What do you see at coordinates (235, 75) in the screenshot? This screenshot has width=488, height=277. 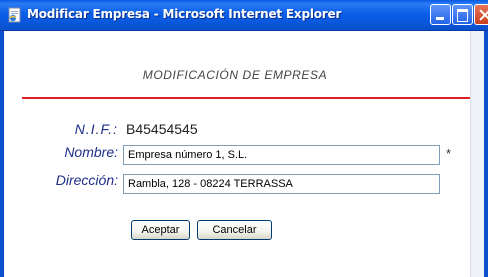 I see `page-title: MODIFICACIÓN DE EMPRESA` at bounding box center [235, 75].